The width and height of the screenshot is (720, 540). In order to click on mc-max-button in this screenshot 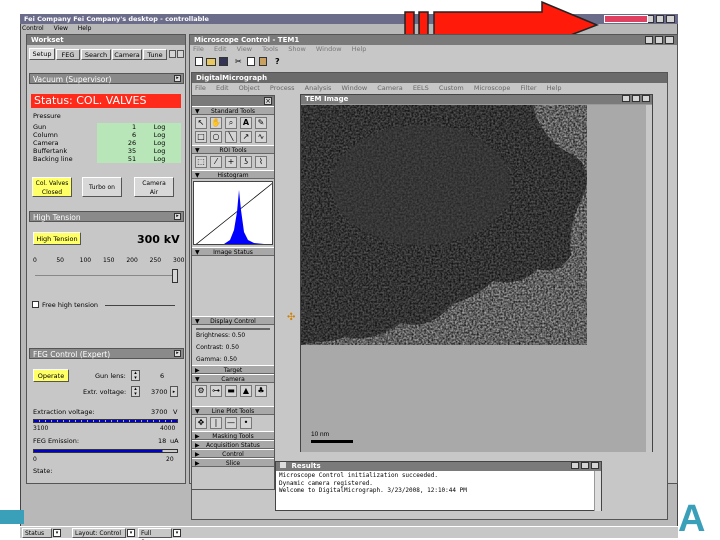, I will do `click(659, 40)`.